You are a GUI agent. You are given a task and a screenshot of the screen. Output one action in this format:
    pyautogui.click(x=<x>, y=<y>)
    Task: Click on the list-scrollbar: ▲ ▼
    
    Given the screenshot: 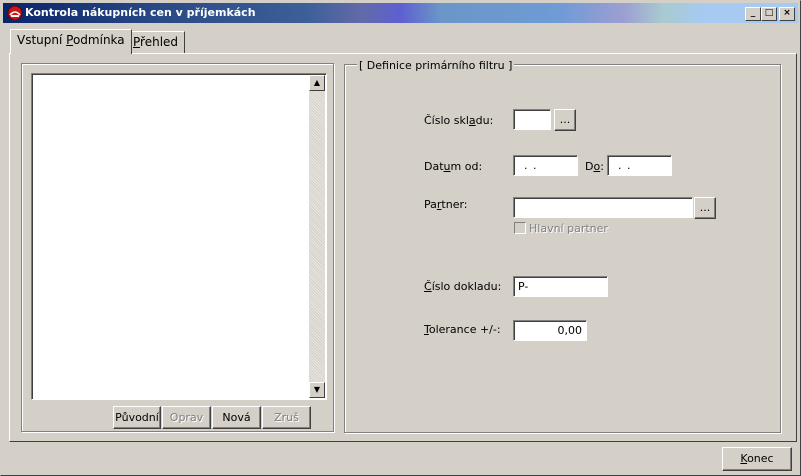 What is the action you would take?
    pyautogui.click(x=317, y=236)
    